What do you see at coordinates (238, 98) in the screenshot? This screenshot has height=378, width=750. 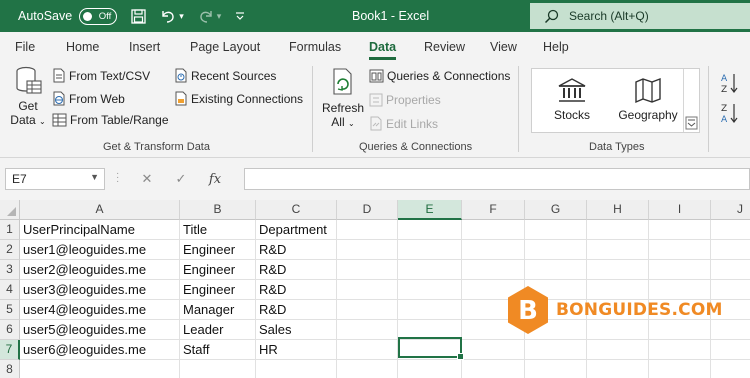 I see `existing-connections-button: Existing Connections` at bounding box center [238, 98].